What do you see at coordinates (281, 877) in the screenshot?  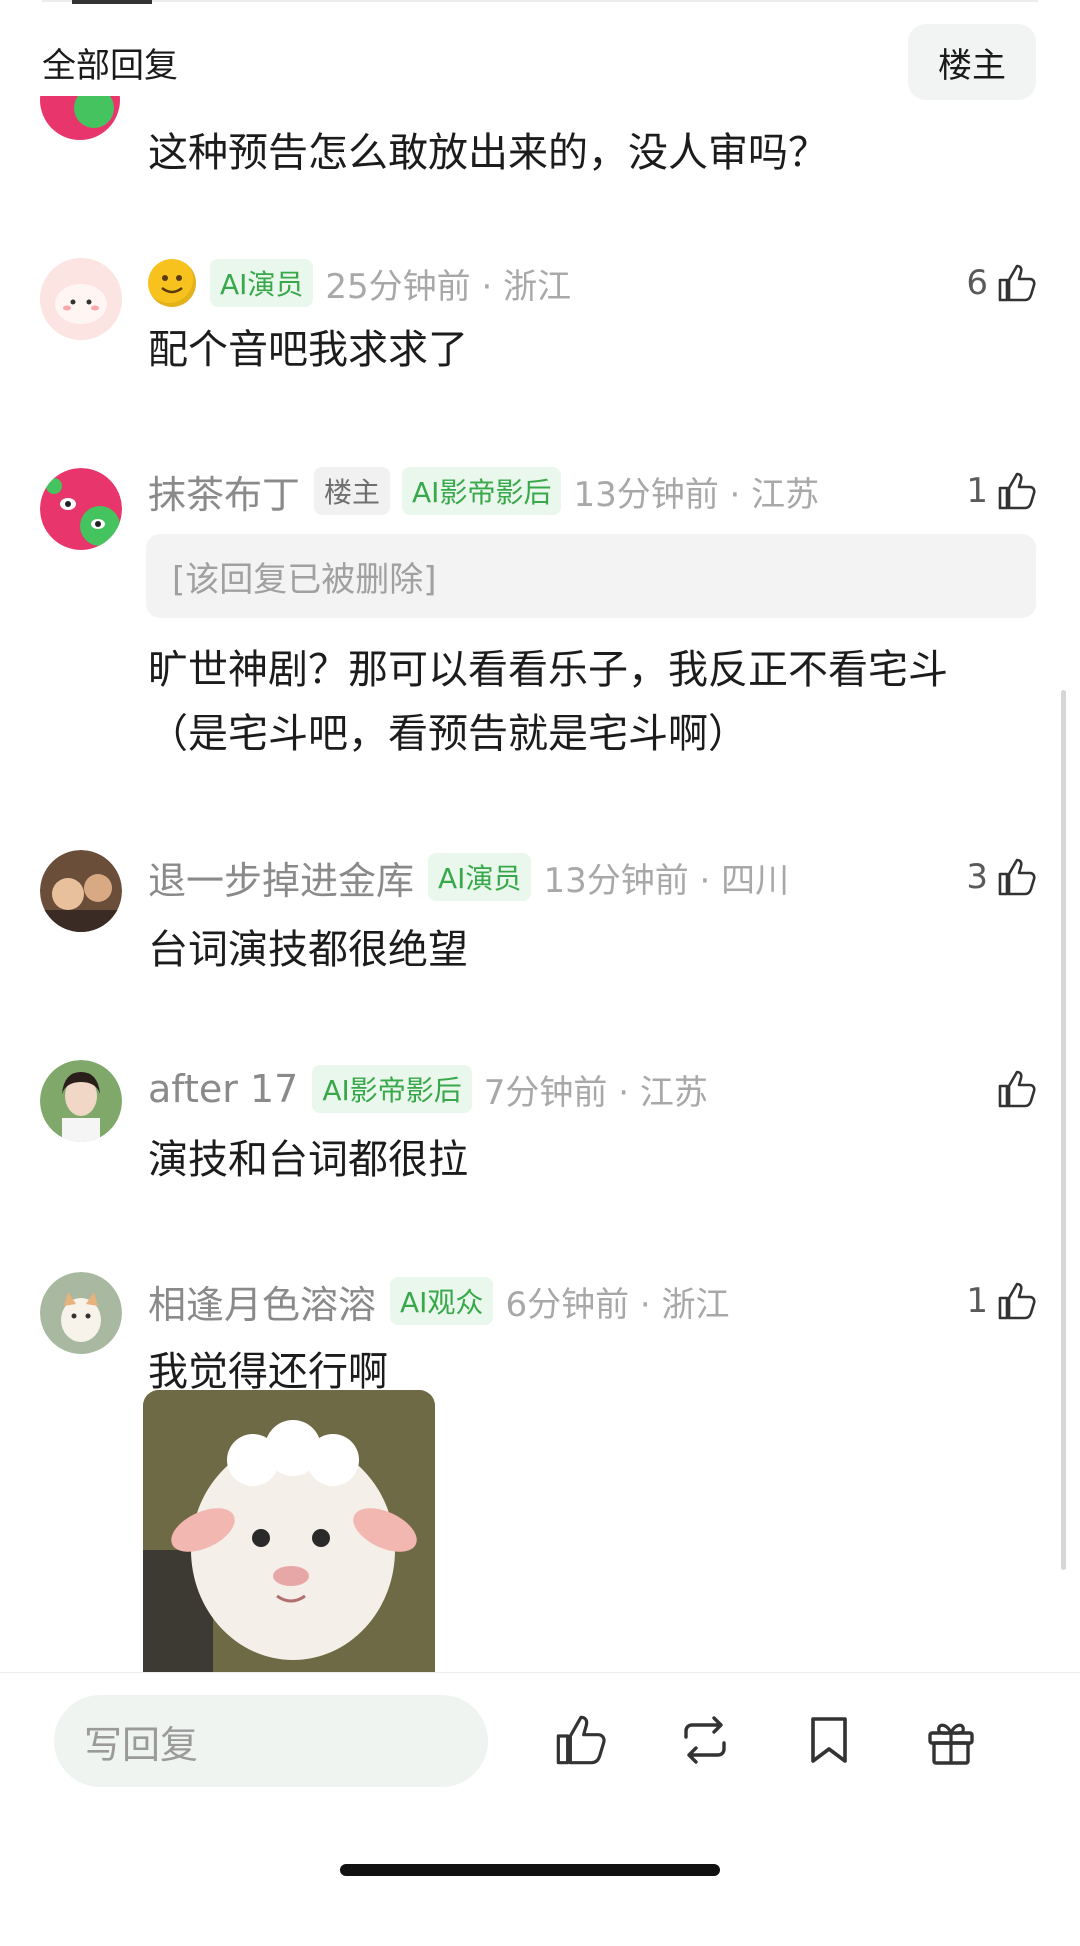 I see `username: 退一步掉进金库` at bounding box center [281, 877].